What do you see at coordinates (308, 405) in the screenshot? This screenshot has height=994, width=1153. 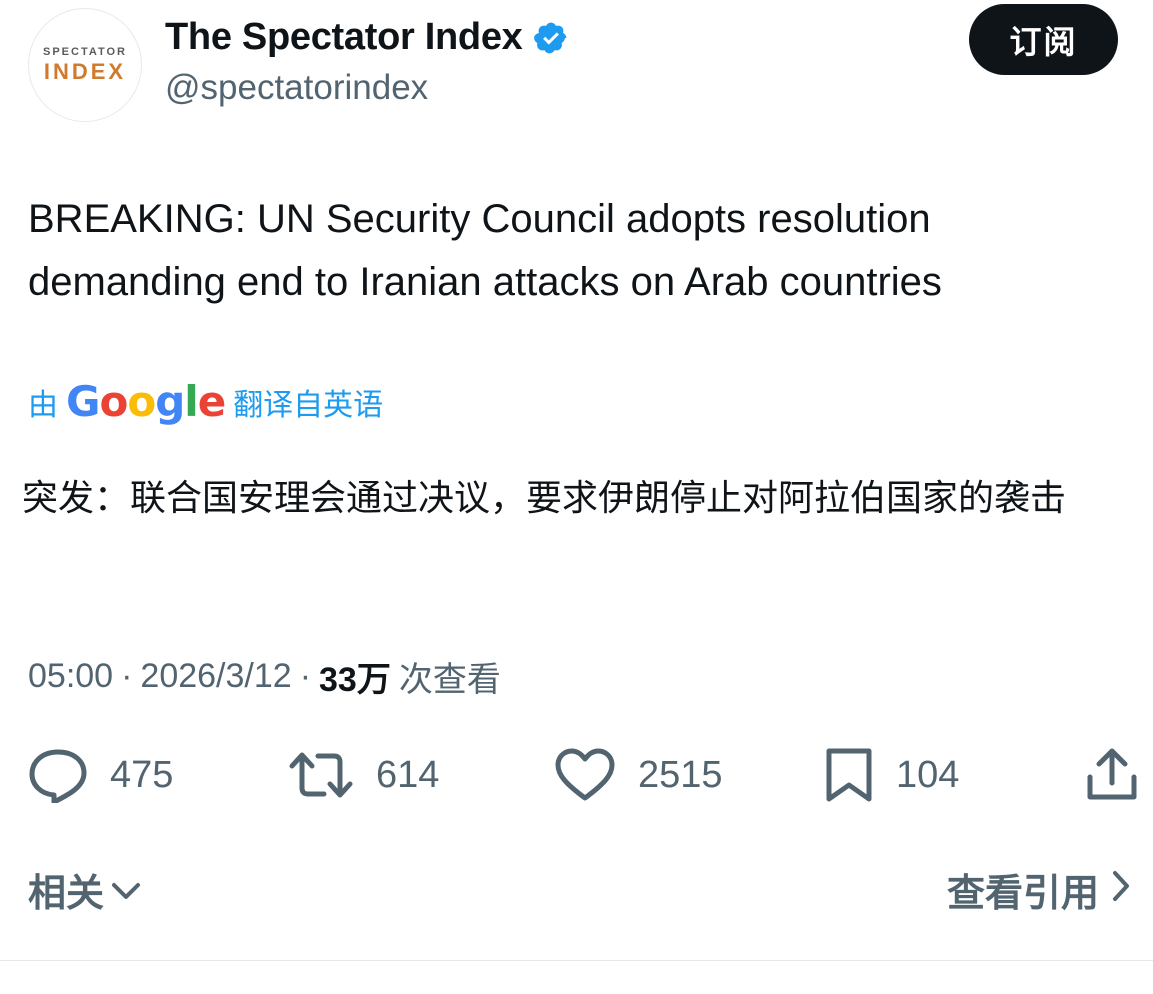 I see `translation-suffix: 翻译自英语` at bounding box center [308, 405].